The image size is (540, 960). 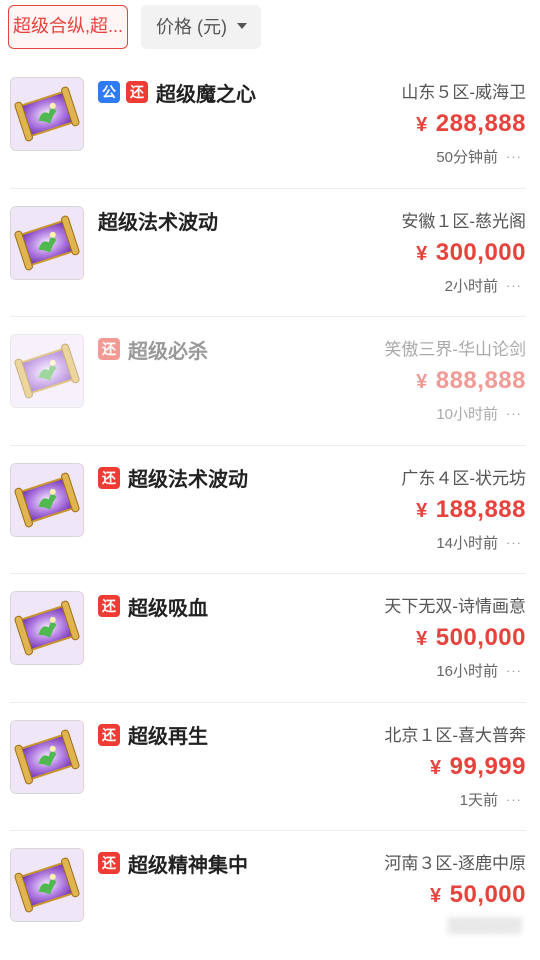 What do you see at coordinates (463, 478) in the screenshot?
I see `server-name: 广东４区-状元坊` at bounding box center [463, 478].